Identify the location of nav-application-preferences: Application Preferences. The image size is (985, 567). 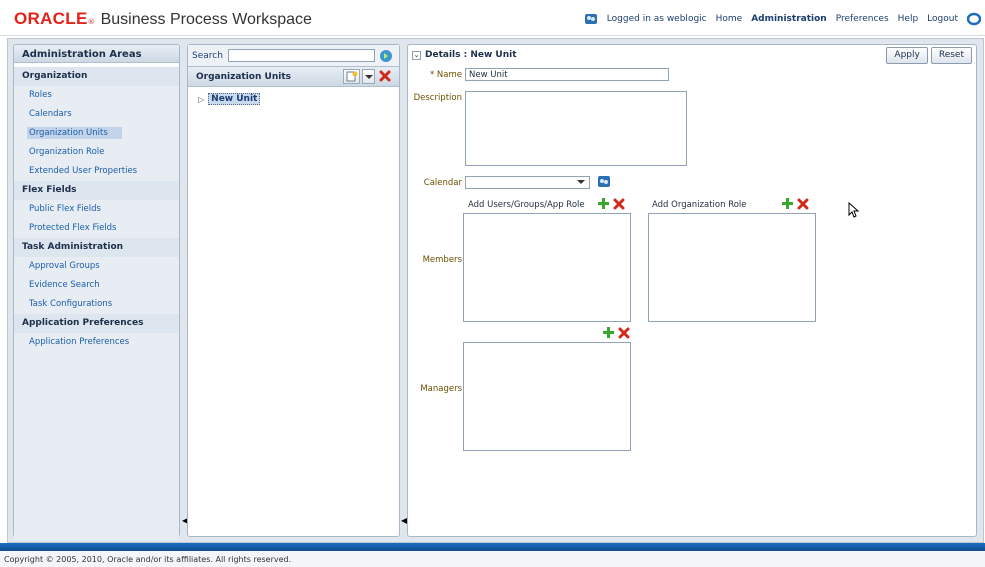
(96, 342).